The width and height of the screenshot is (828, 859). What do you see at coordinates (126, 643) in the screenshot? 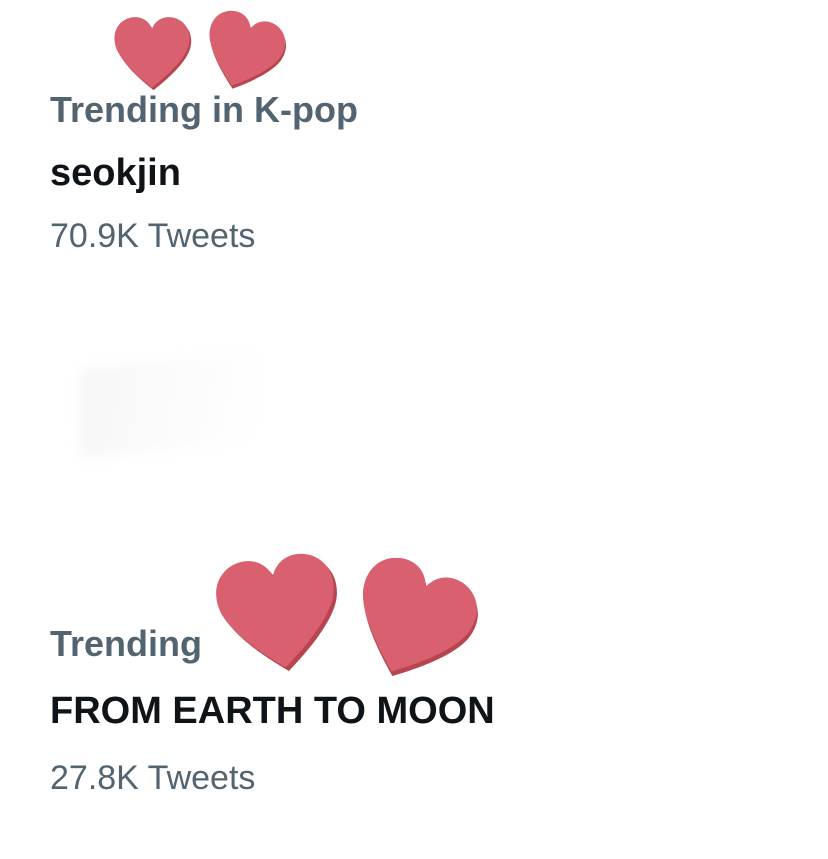
I see `trend-context: Trending` at bounding box center [126, 643].